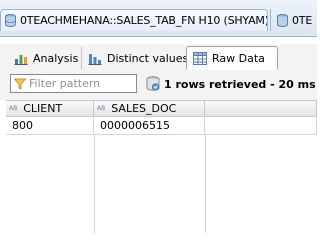 This screenshot has width=320, height=240. I want to click on filter-box, so click(73, 83).